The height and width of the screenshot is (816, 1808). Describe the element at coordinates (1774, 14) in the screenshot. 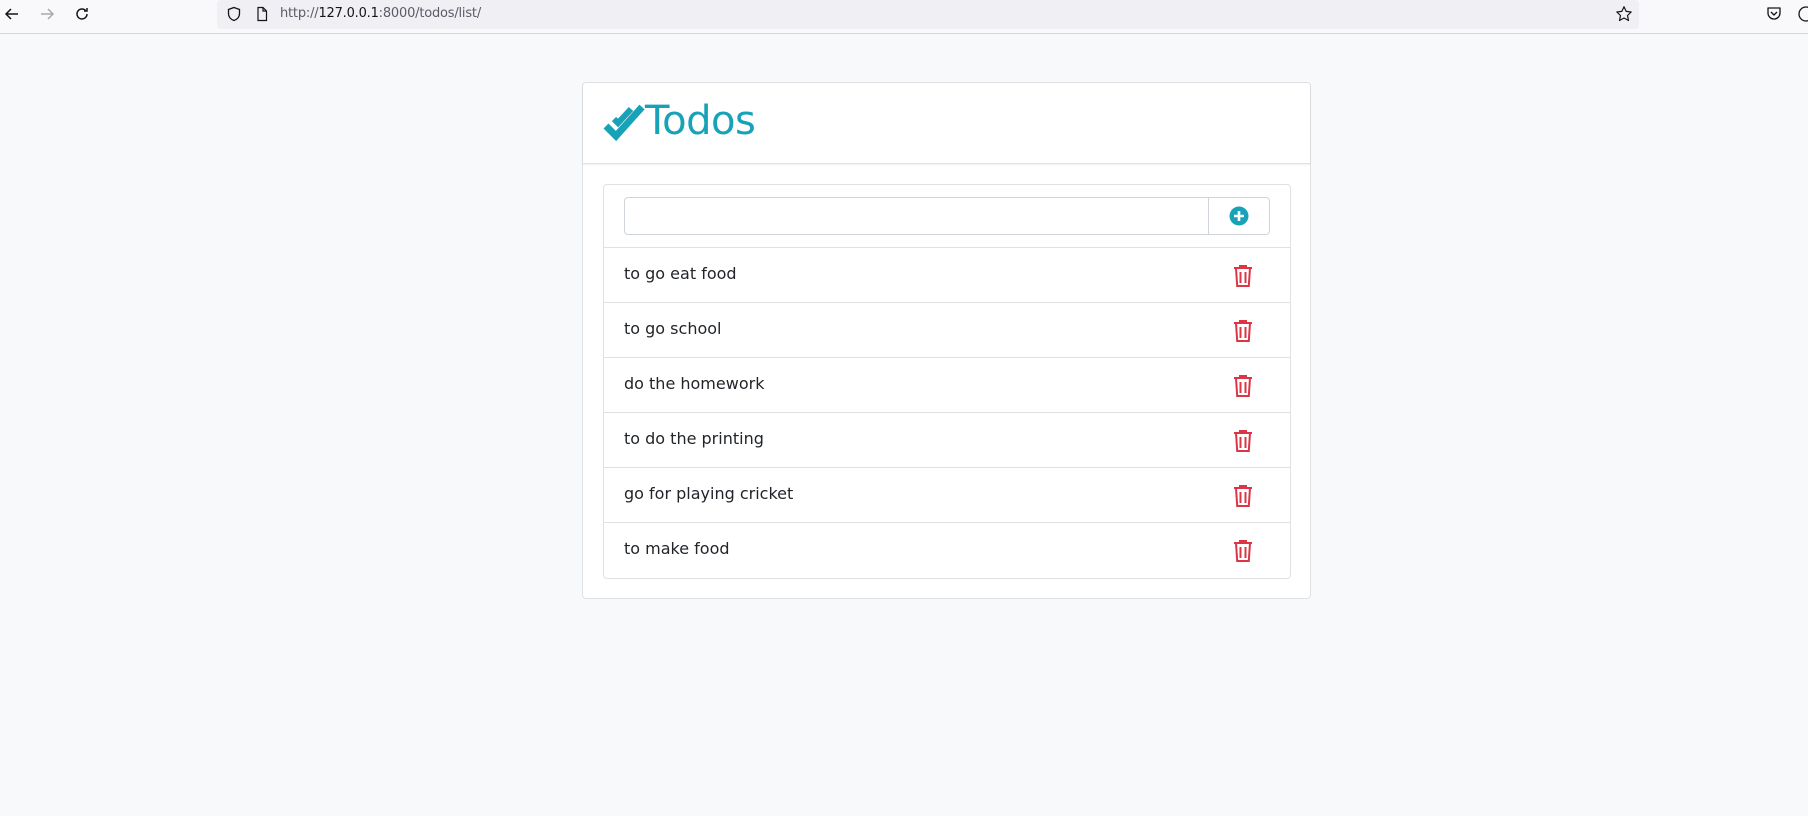

I see `pocket-icon` at that location.